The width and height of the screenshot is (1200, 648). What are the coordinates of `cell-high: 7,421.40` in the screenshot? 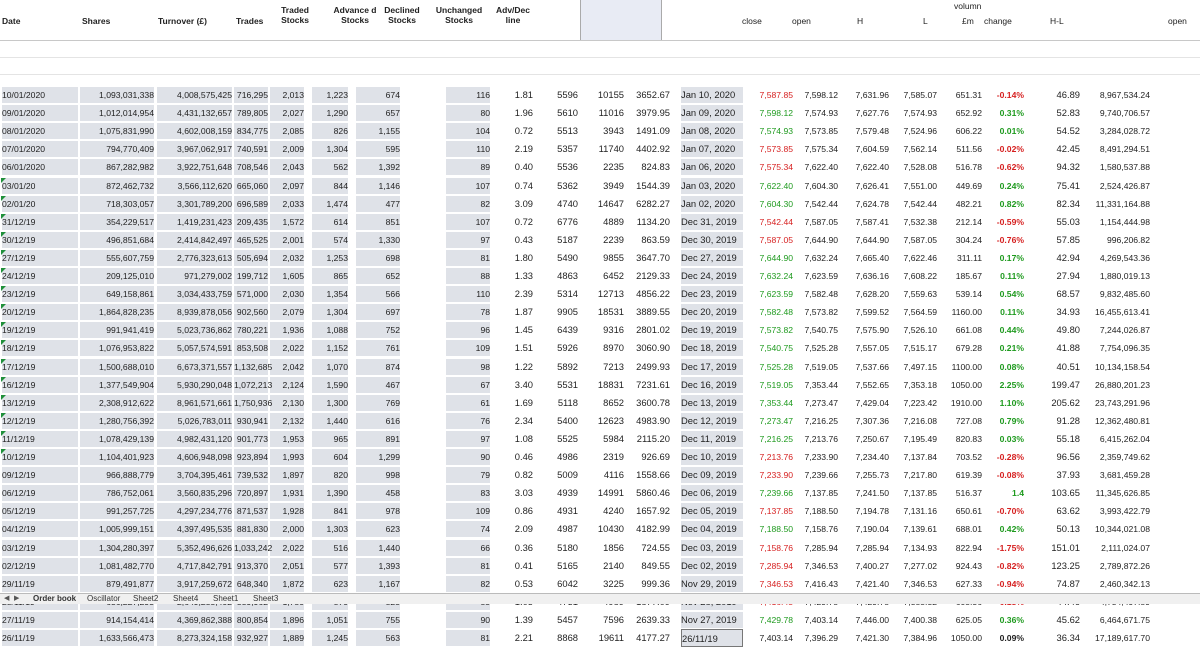 It's located at (866, 584).